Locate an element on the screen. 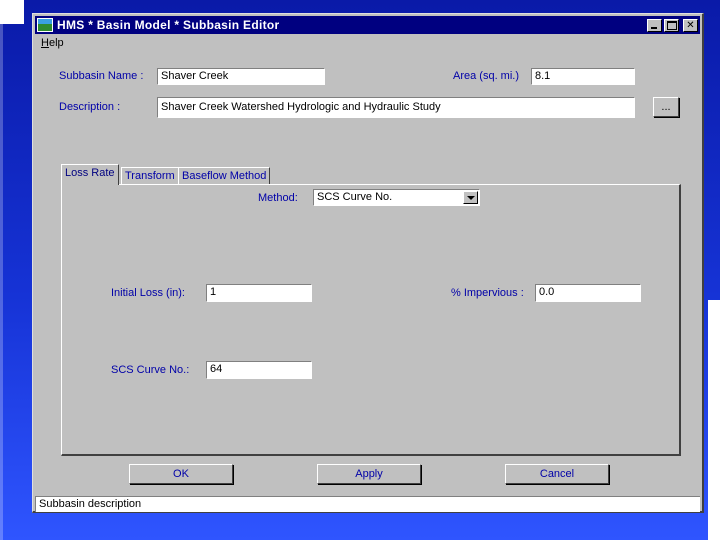 Image resolution: width=720 pixels, height=540 pixels. tab-baseflow-method: Baseflow Method is located at coordinates (224, 176).